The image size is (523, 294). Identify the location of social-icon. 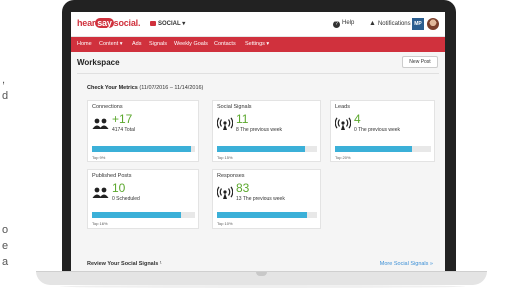
(153, 23).